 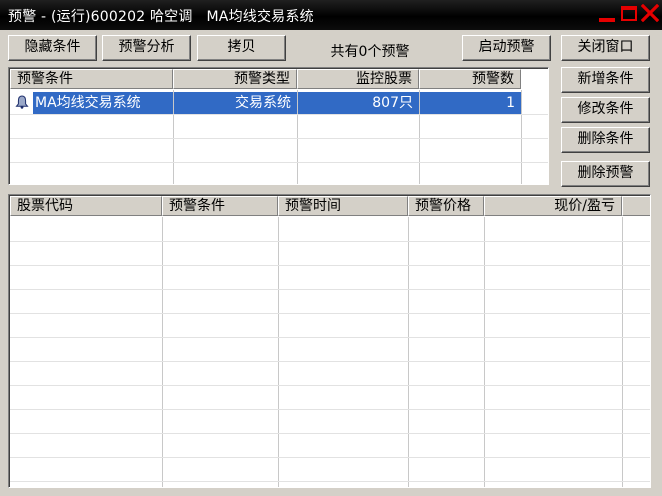 I want to click on hide-conditions-button: 隐藏条件, so click(x=52, y=48).